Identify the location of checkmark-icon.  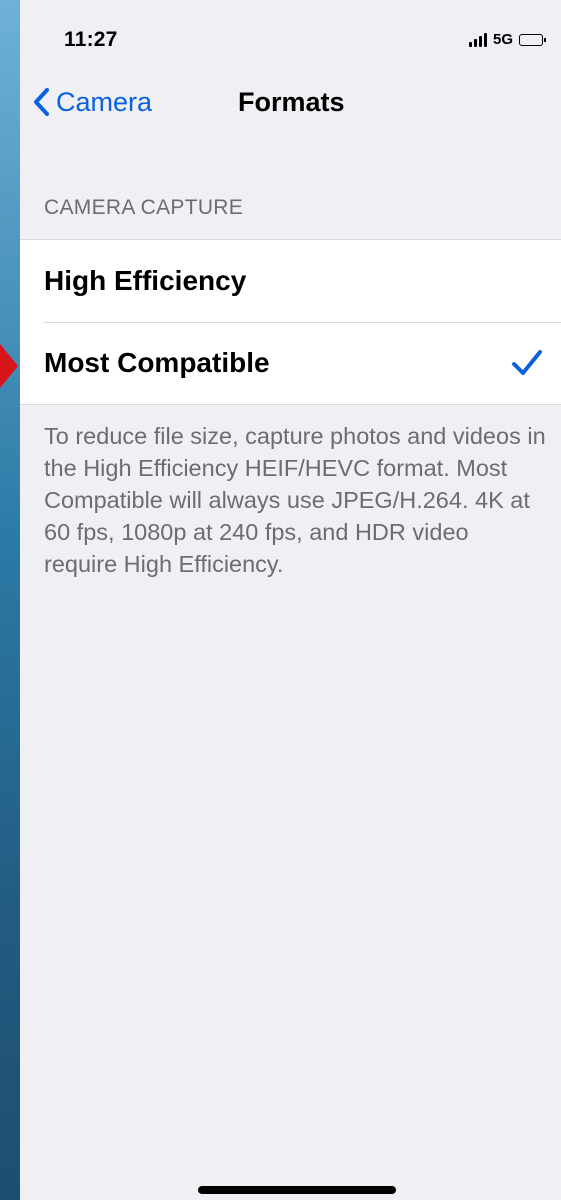
(527, 362).